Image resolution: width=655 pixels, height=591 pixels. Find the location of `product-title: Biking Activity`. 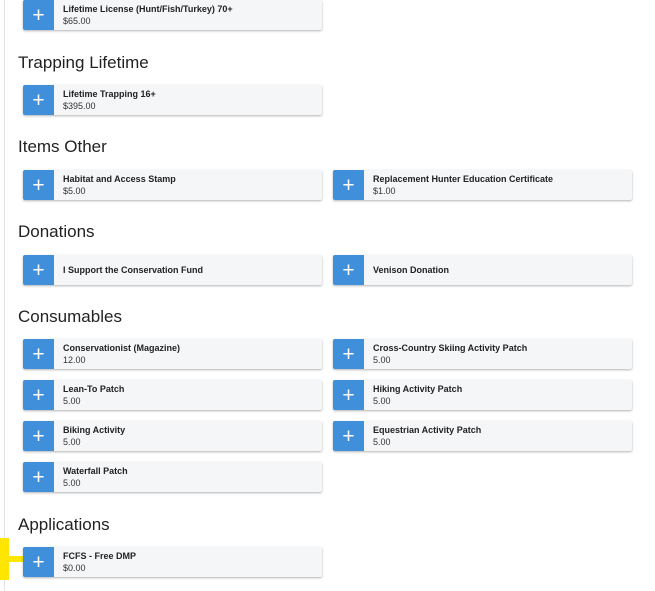

product-title: Biking Activity is located at coordinates (94, 430).